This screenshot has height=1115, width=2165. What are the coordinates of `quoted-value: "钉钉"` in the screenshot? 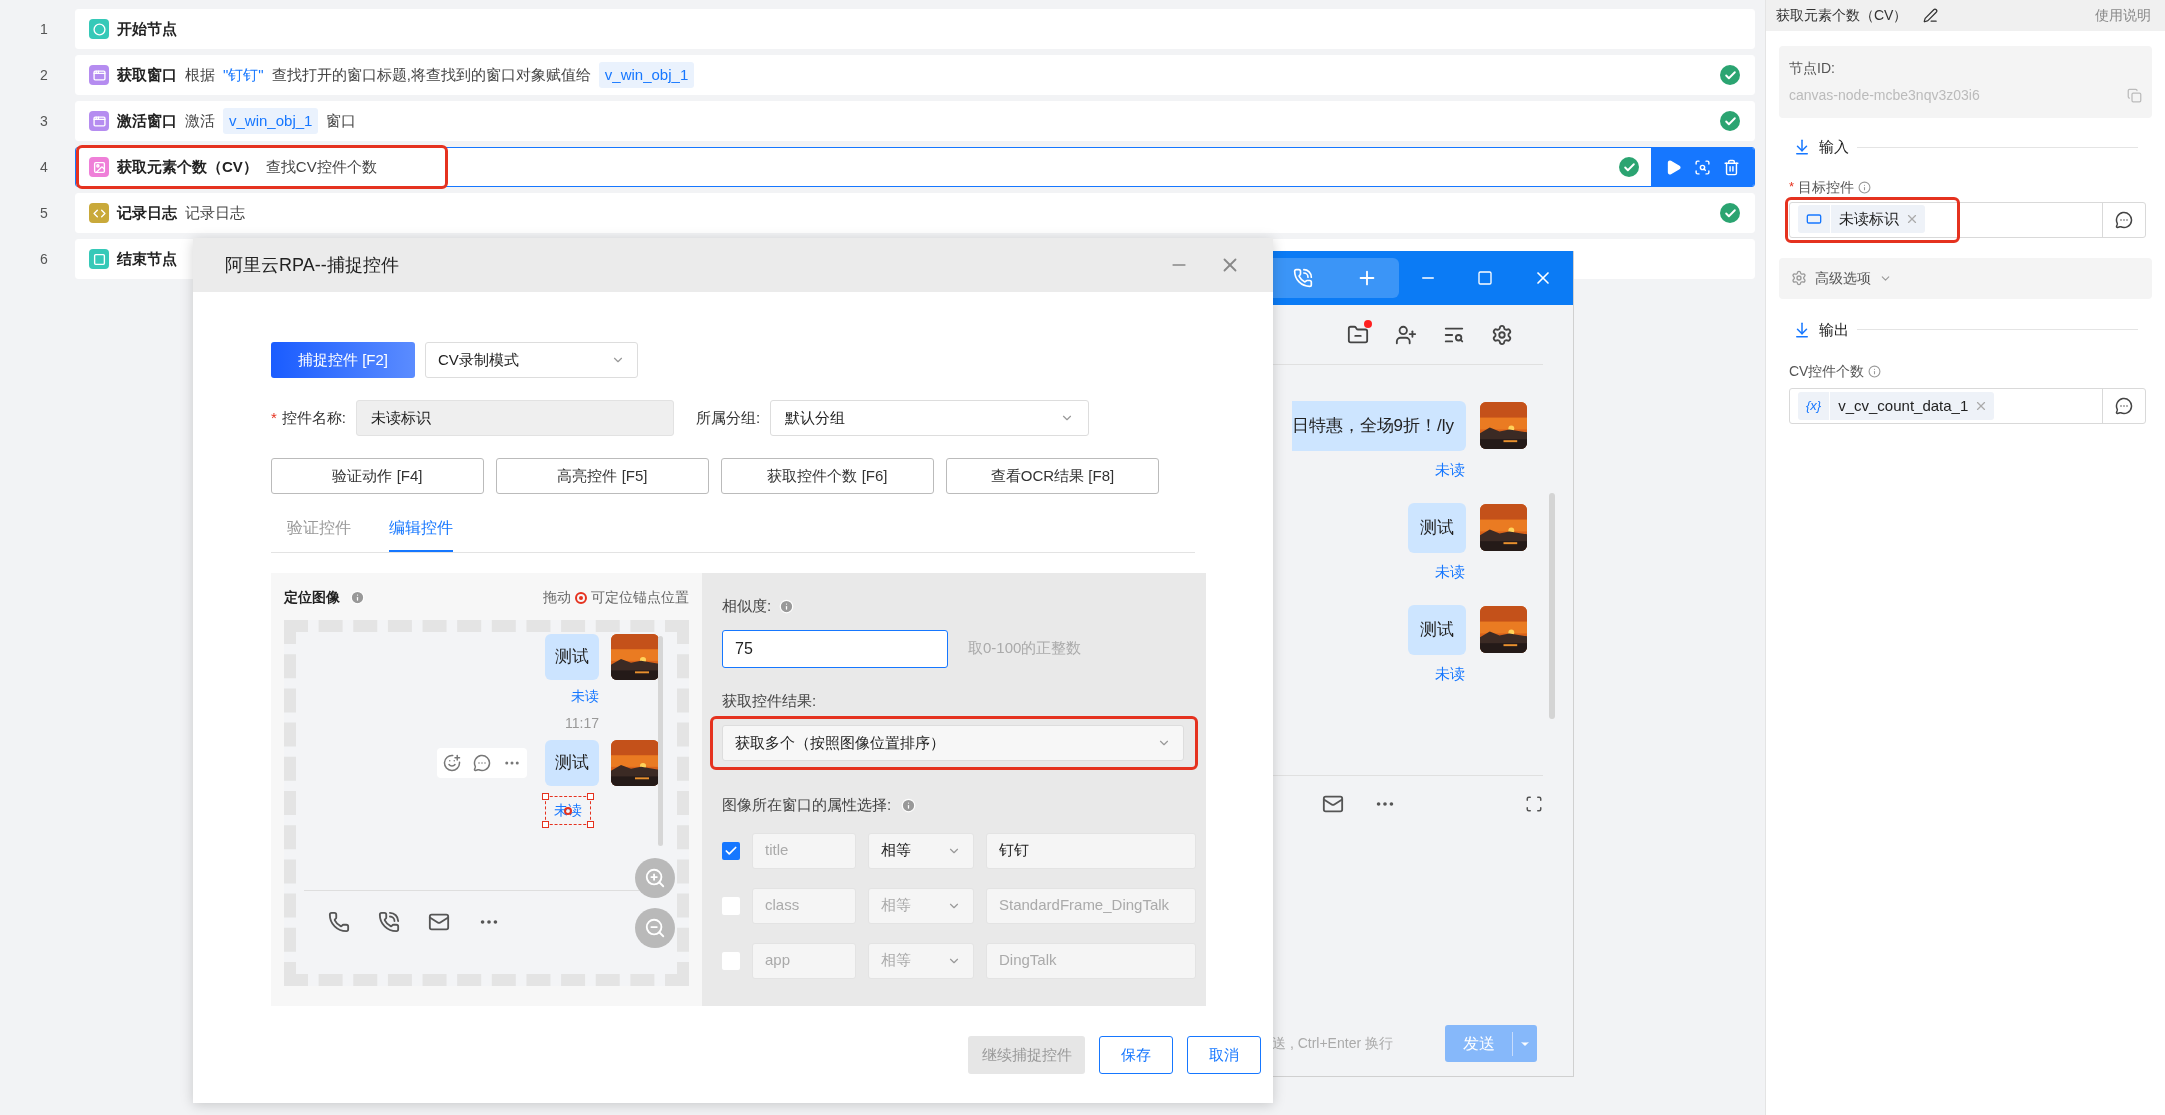 It's located at (243, 74).